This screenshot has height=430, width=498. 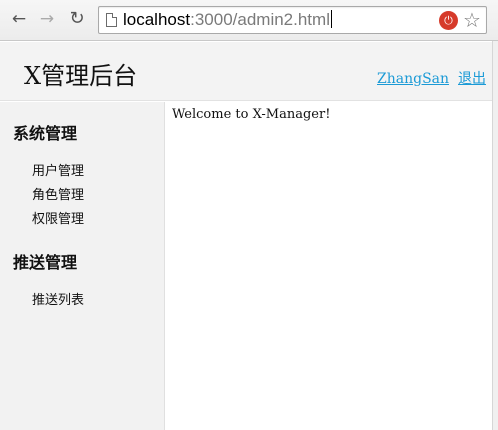 I want to click on welcome-message: Welcome to X-Manager!, so click(x=251, y=114).